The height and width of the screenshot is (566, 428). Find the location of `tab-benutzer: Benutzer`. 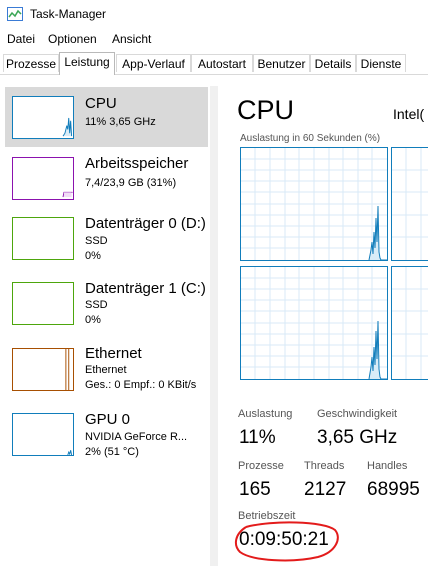

tab-benutzer: Benutzer is located at coordinates (281, 63).